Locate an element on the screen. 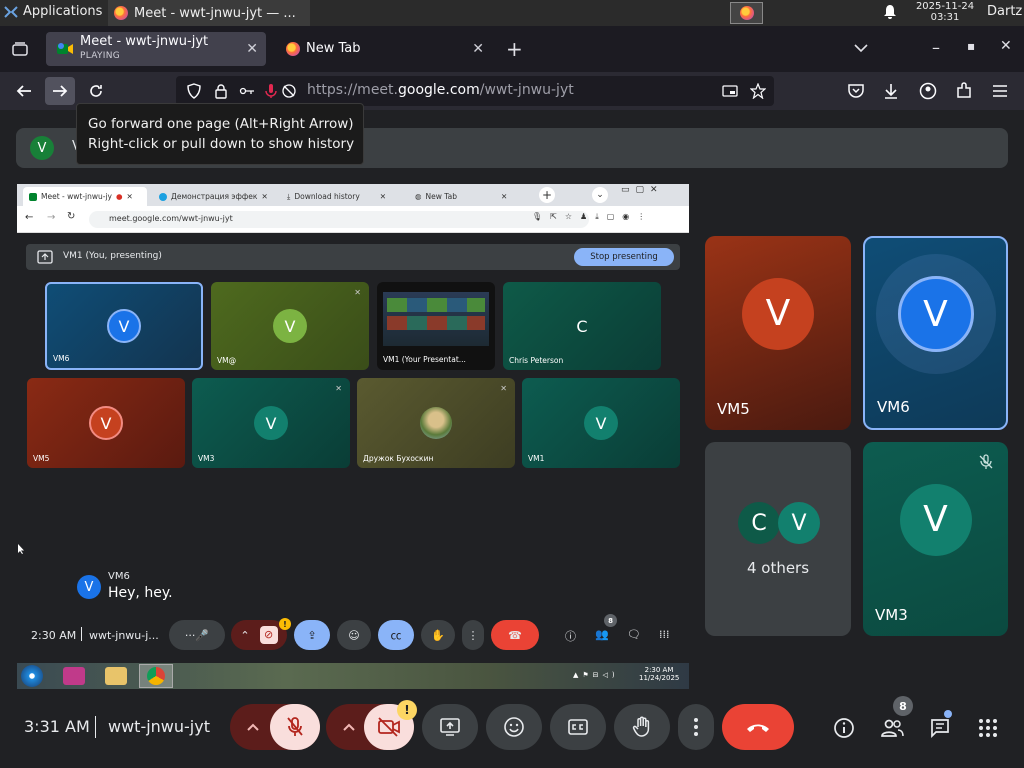  bookmark-star-icon is located at coordinates (758, 91).